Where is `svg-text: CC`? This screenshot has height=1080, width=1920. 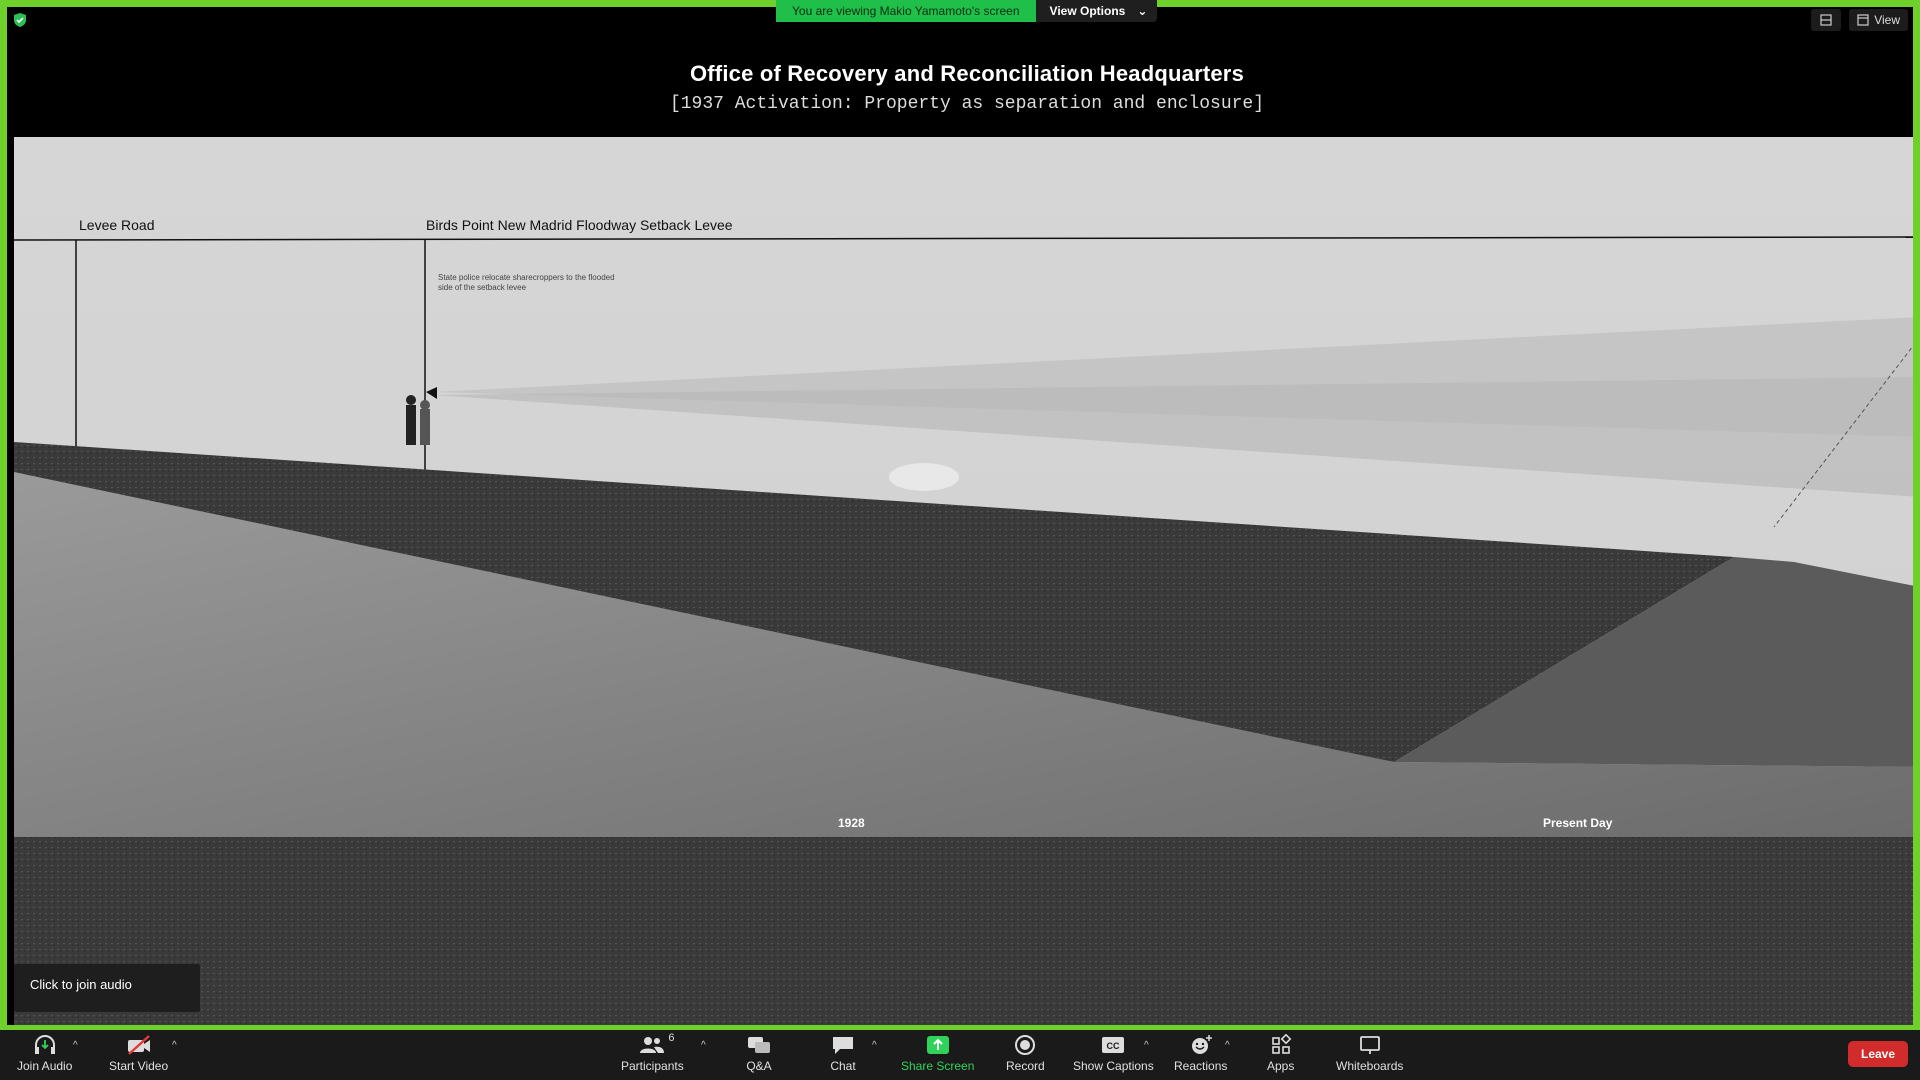 svg-text: CC is located at coordinates (1113, 1046).